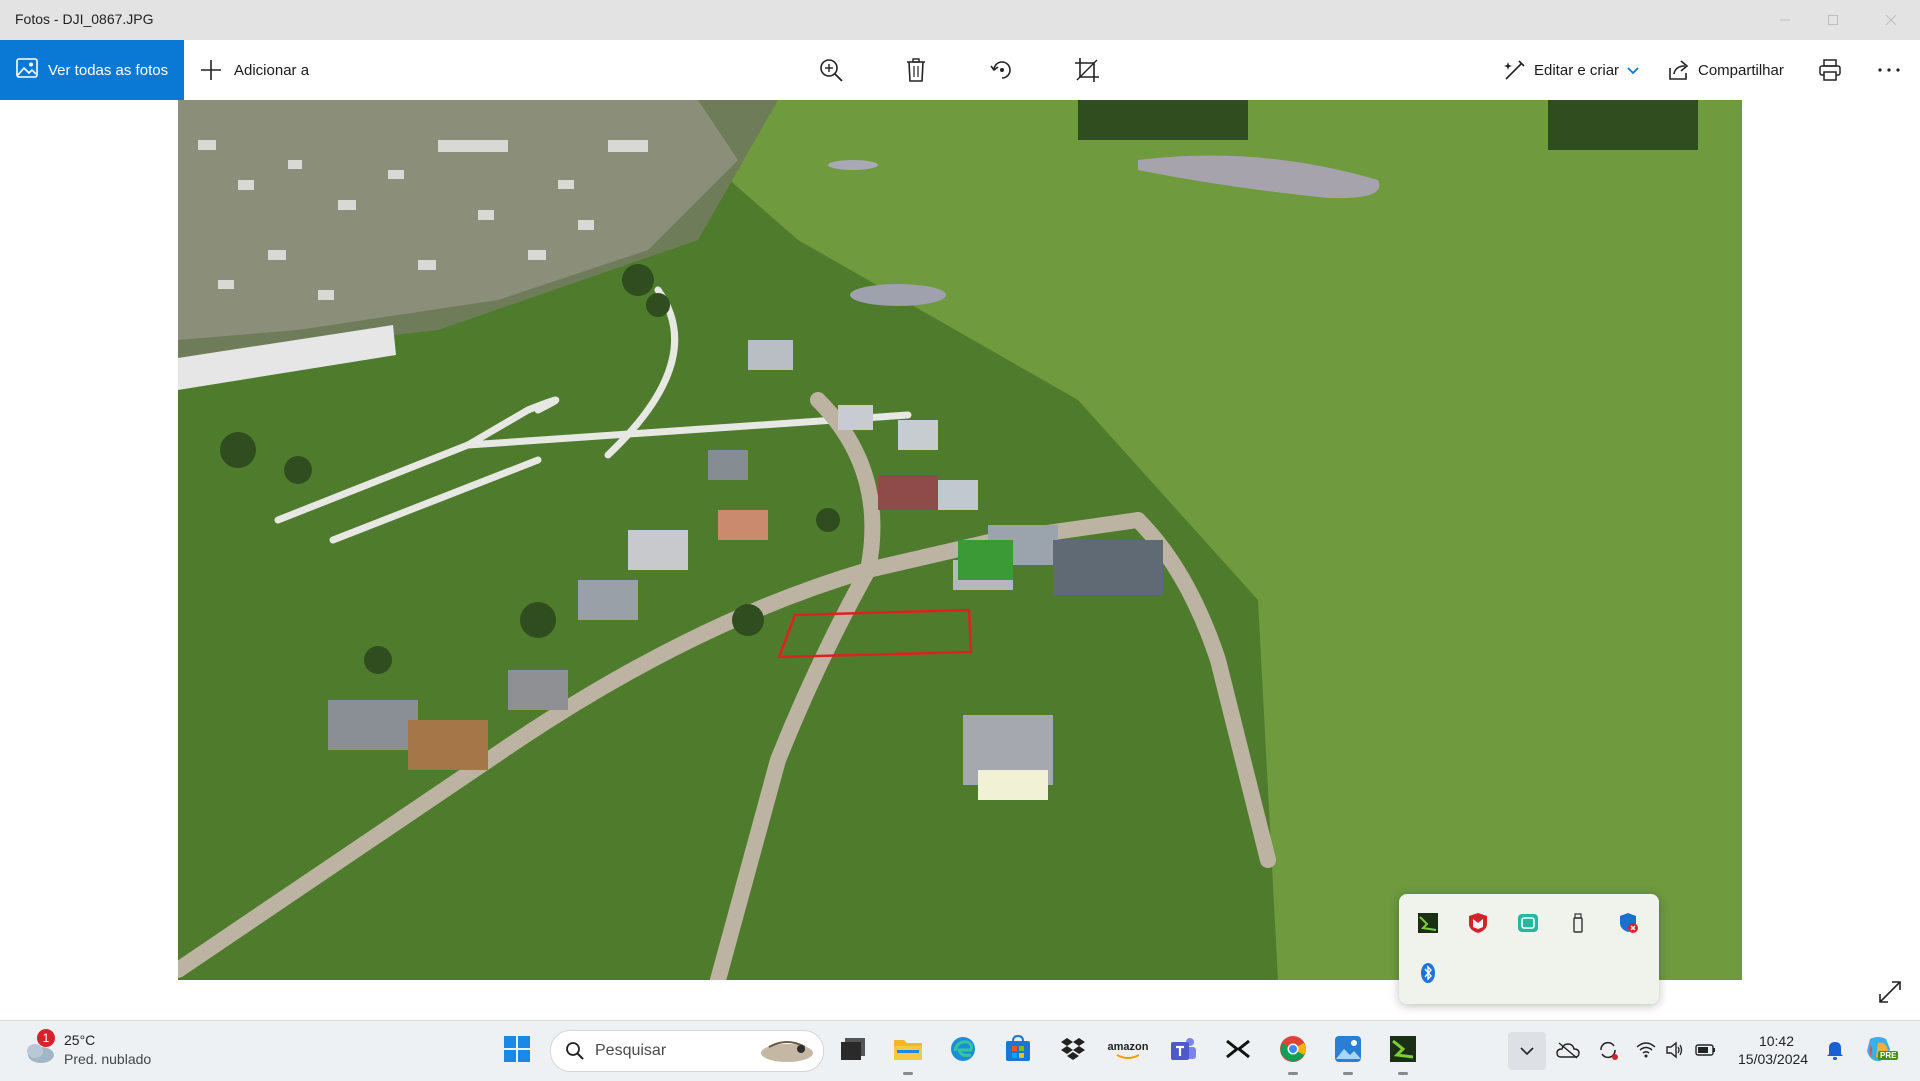 The width and height of the screenshot is (1920, 1081). Describe the element at coordinates (1568, 1052) in the screenshot. I see `onedrive-offline-icon` at that location.